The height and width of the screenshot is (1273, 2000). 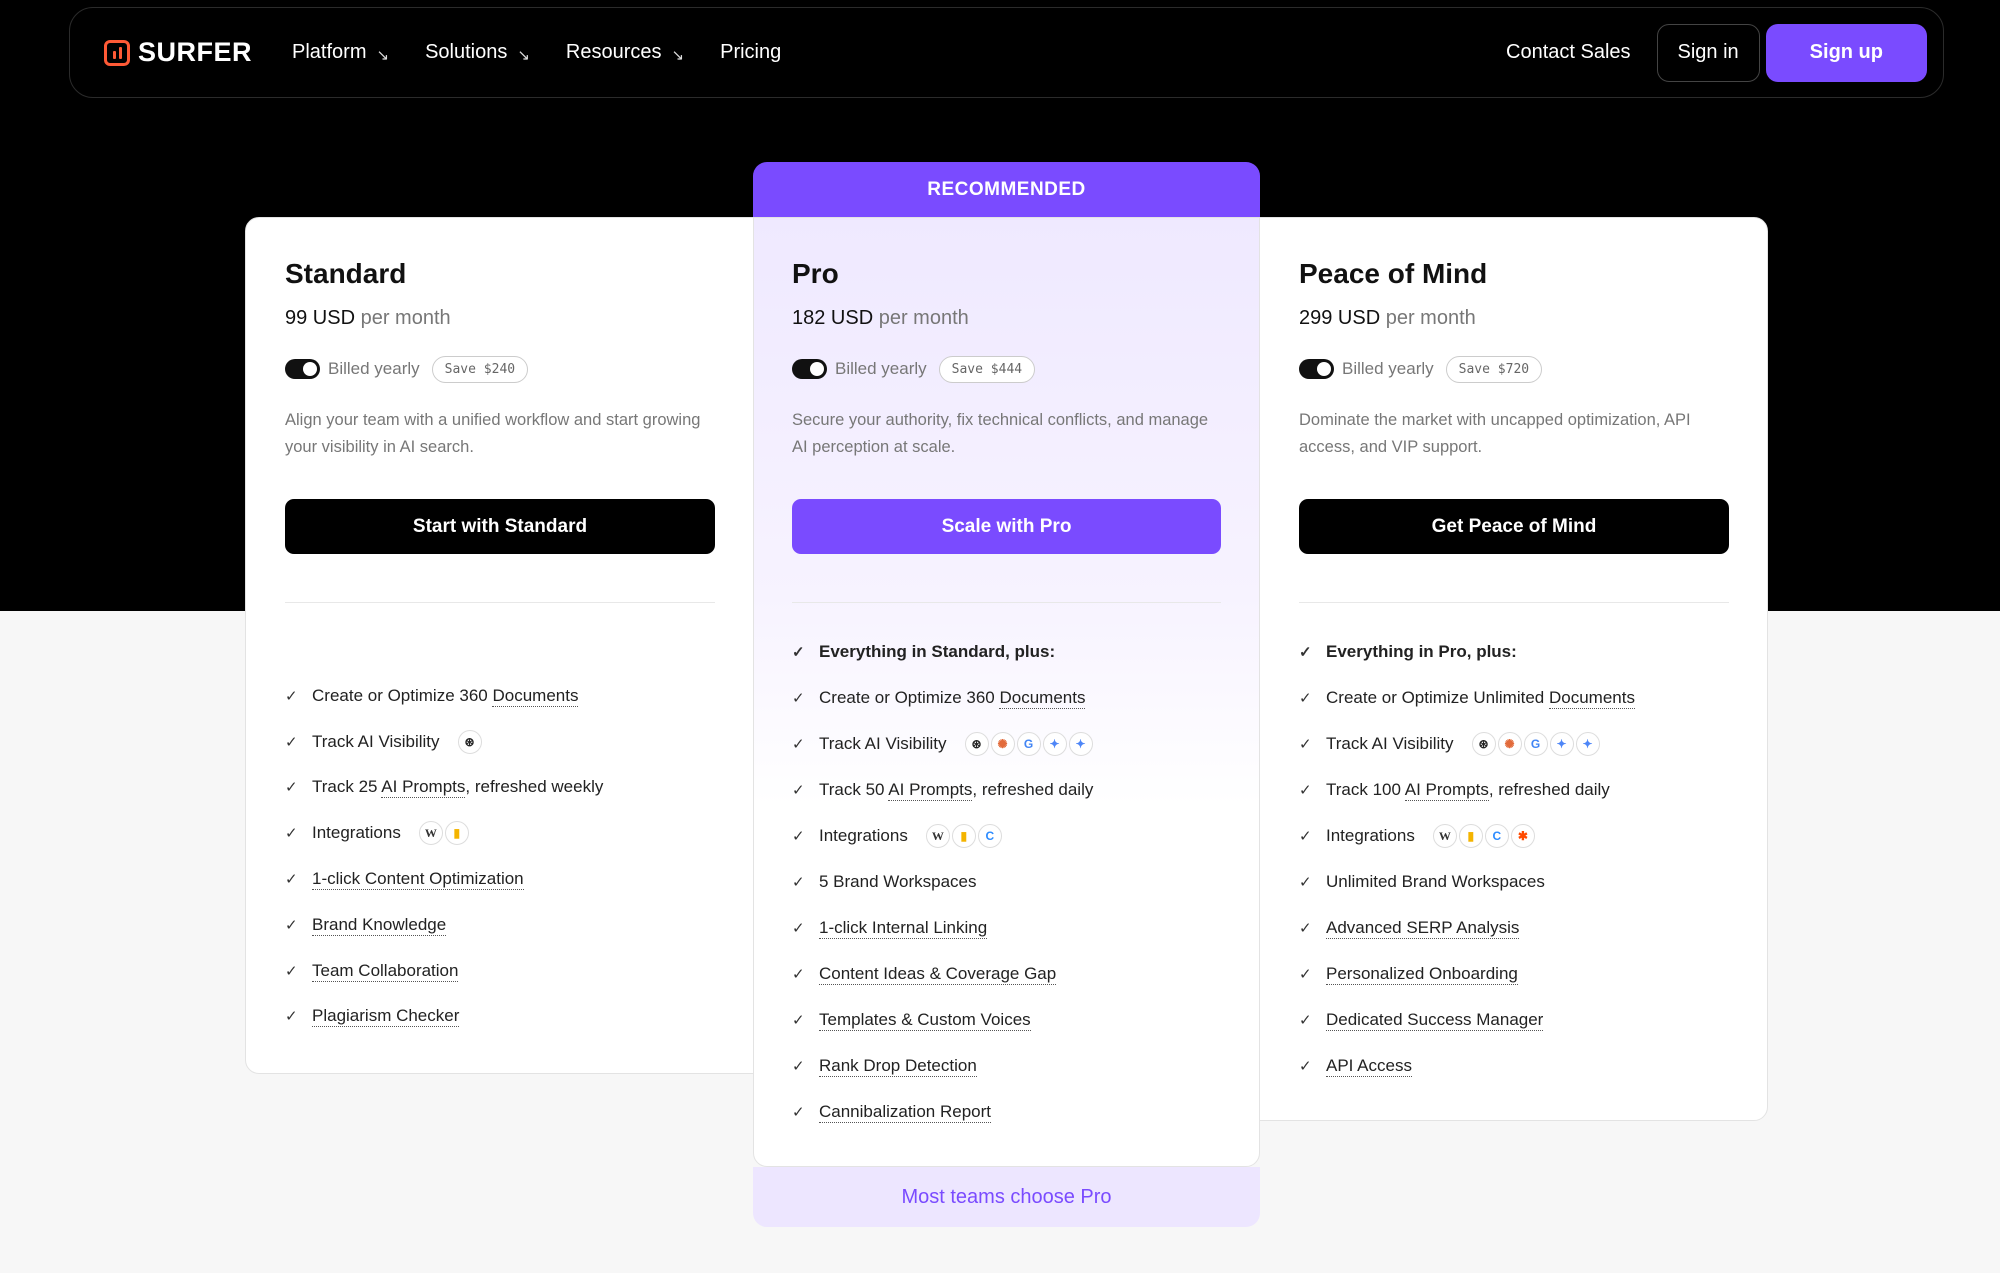 I want to click on feature-text-part: Track AI Visibility, so click(x=376, y=741).